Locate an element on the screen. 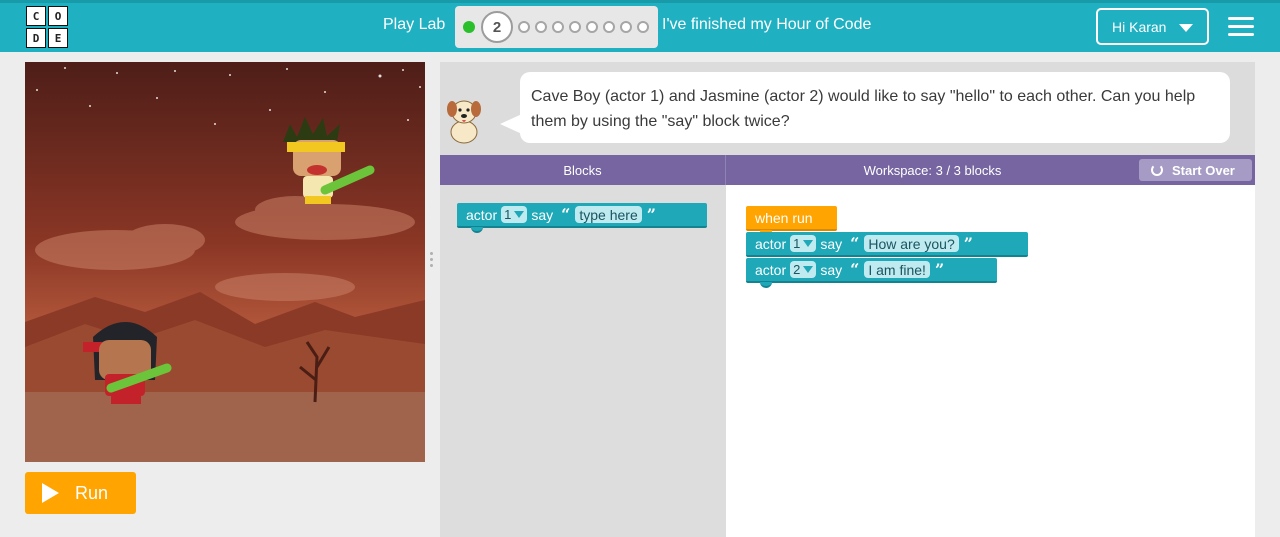 This screenshot has width=1280, height=537. when-run-block: when run is located at coordinates (791, 221).